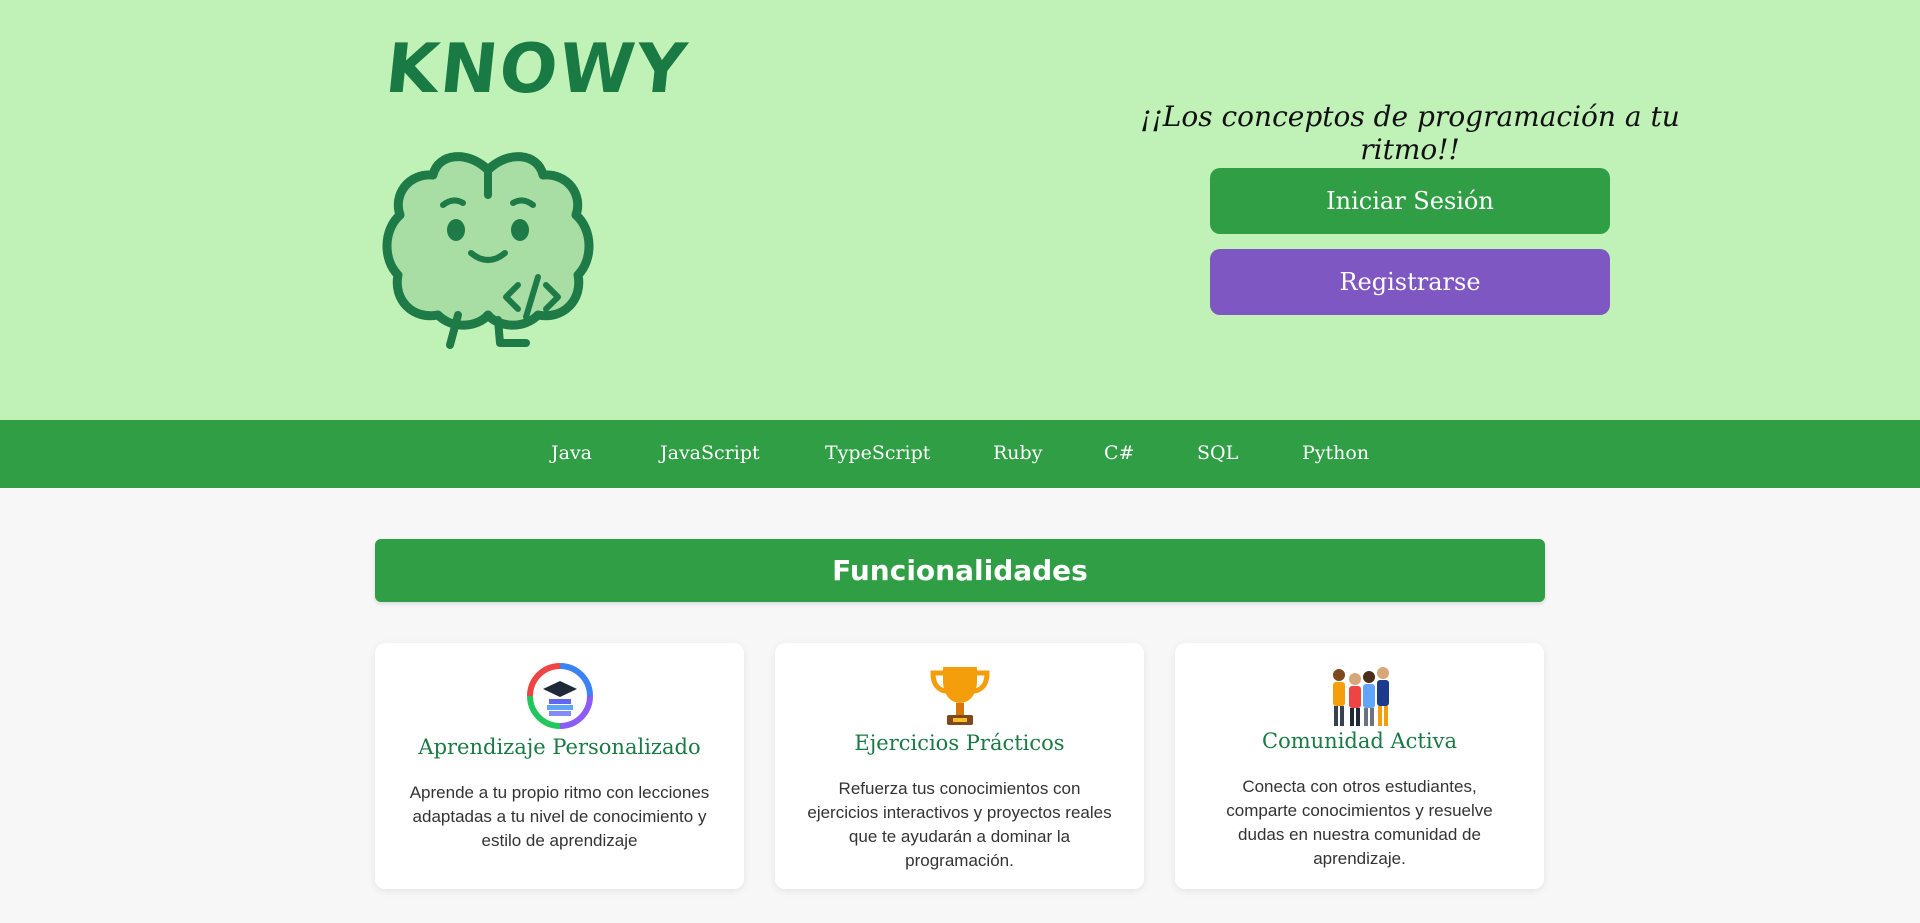 The image size is (1920, 923). What do you see at coordinates (559, 747) in the screenshot?
I see `feature-card-title: Aprendizaje Personalizado` at bounding box center [559, 747].